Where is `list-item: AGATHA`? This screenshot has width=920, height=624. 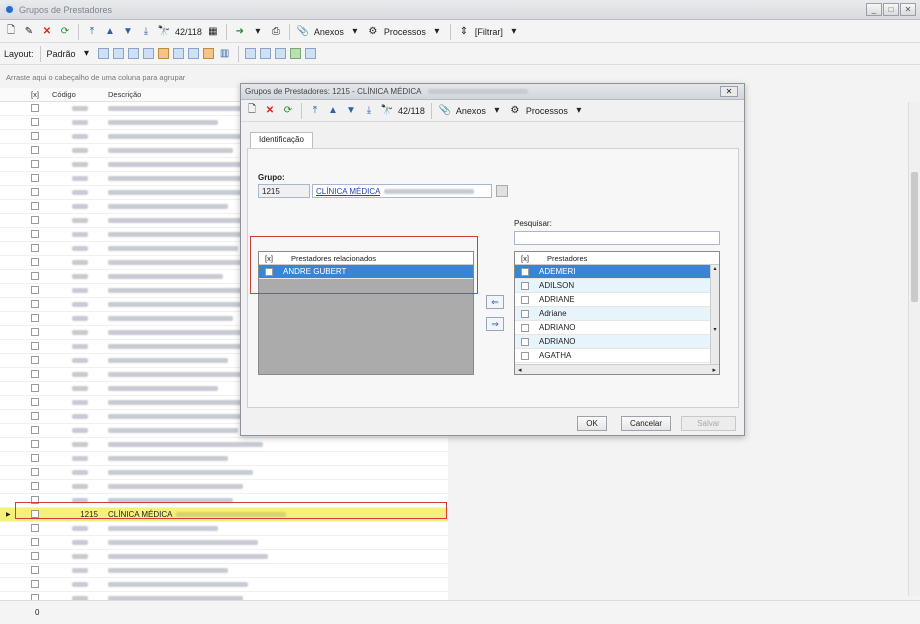
list-item: AGATHA is located at coordinates (613, 356).